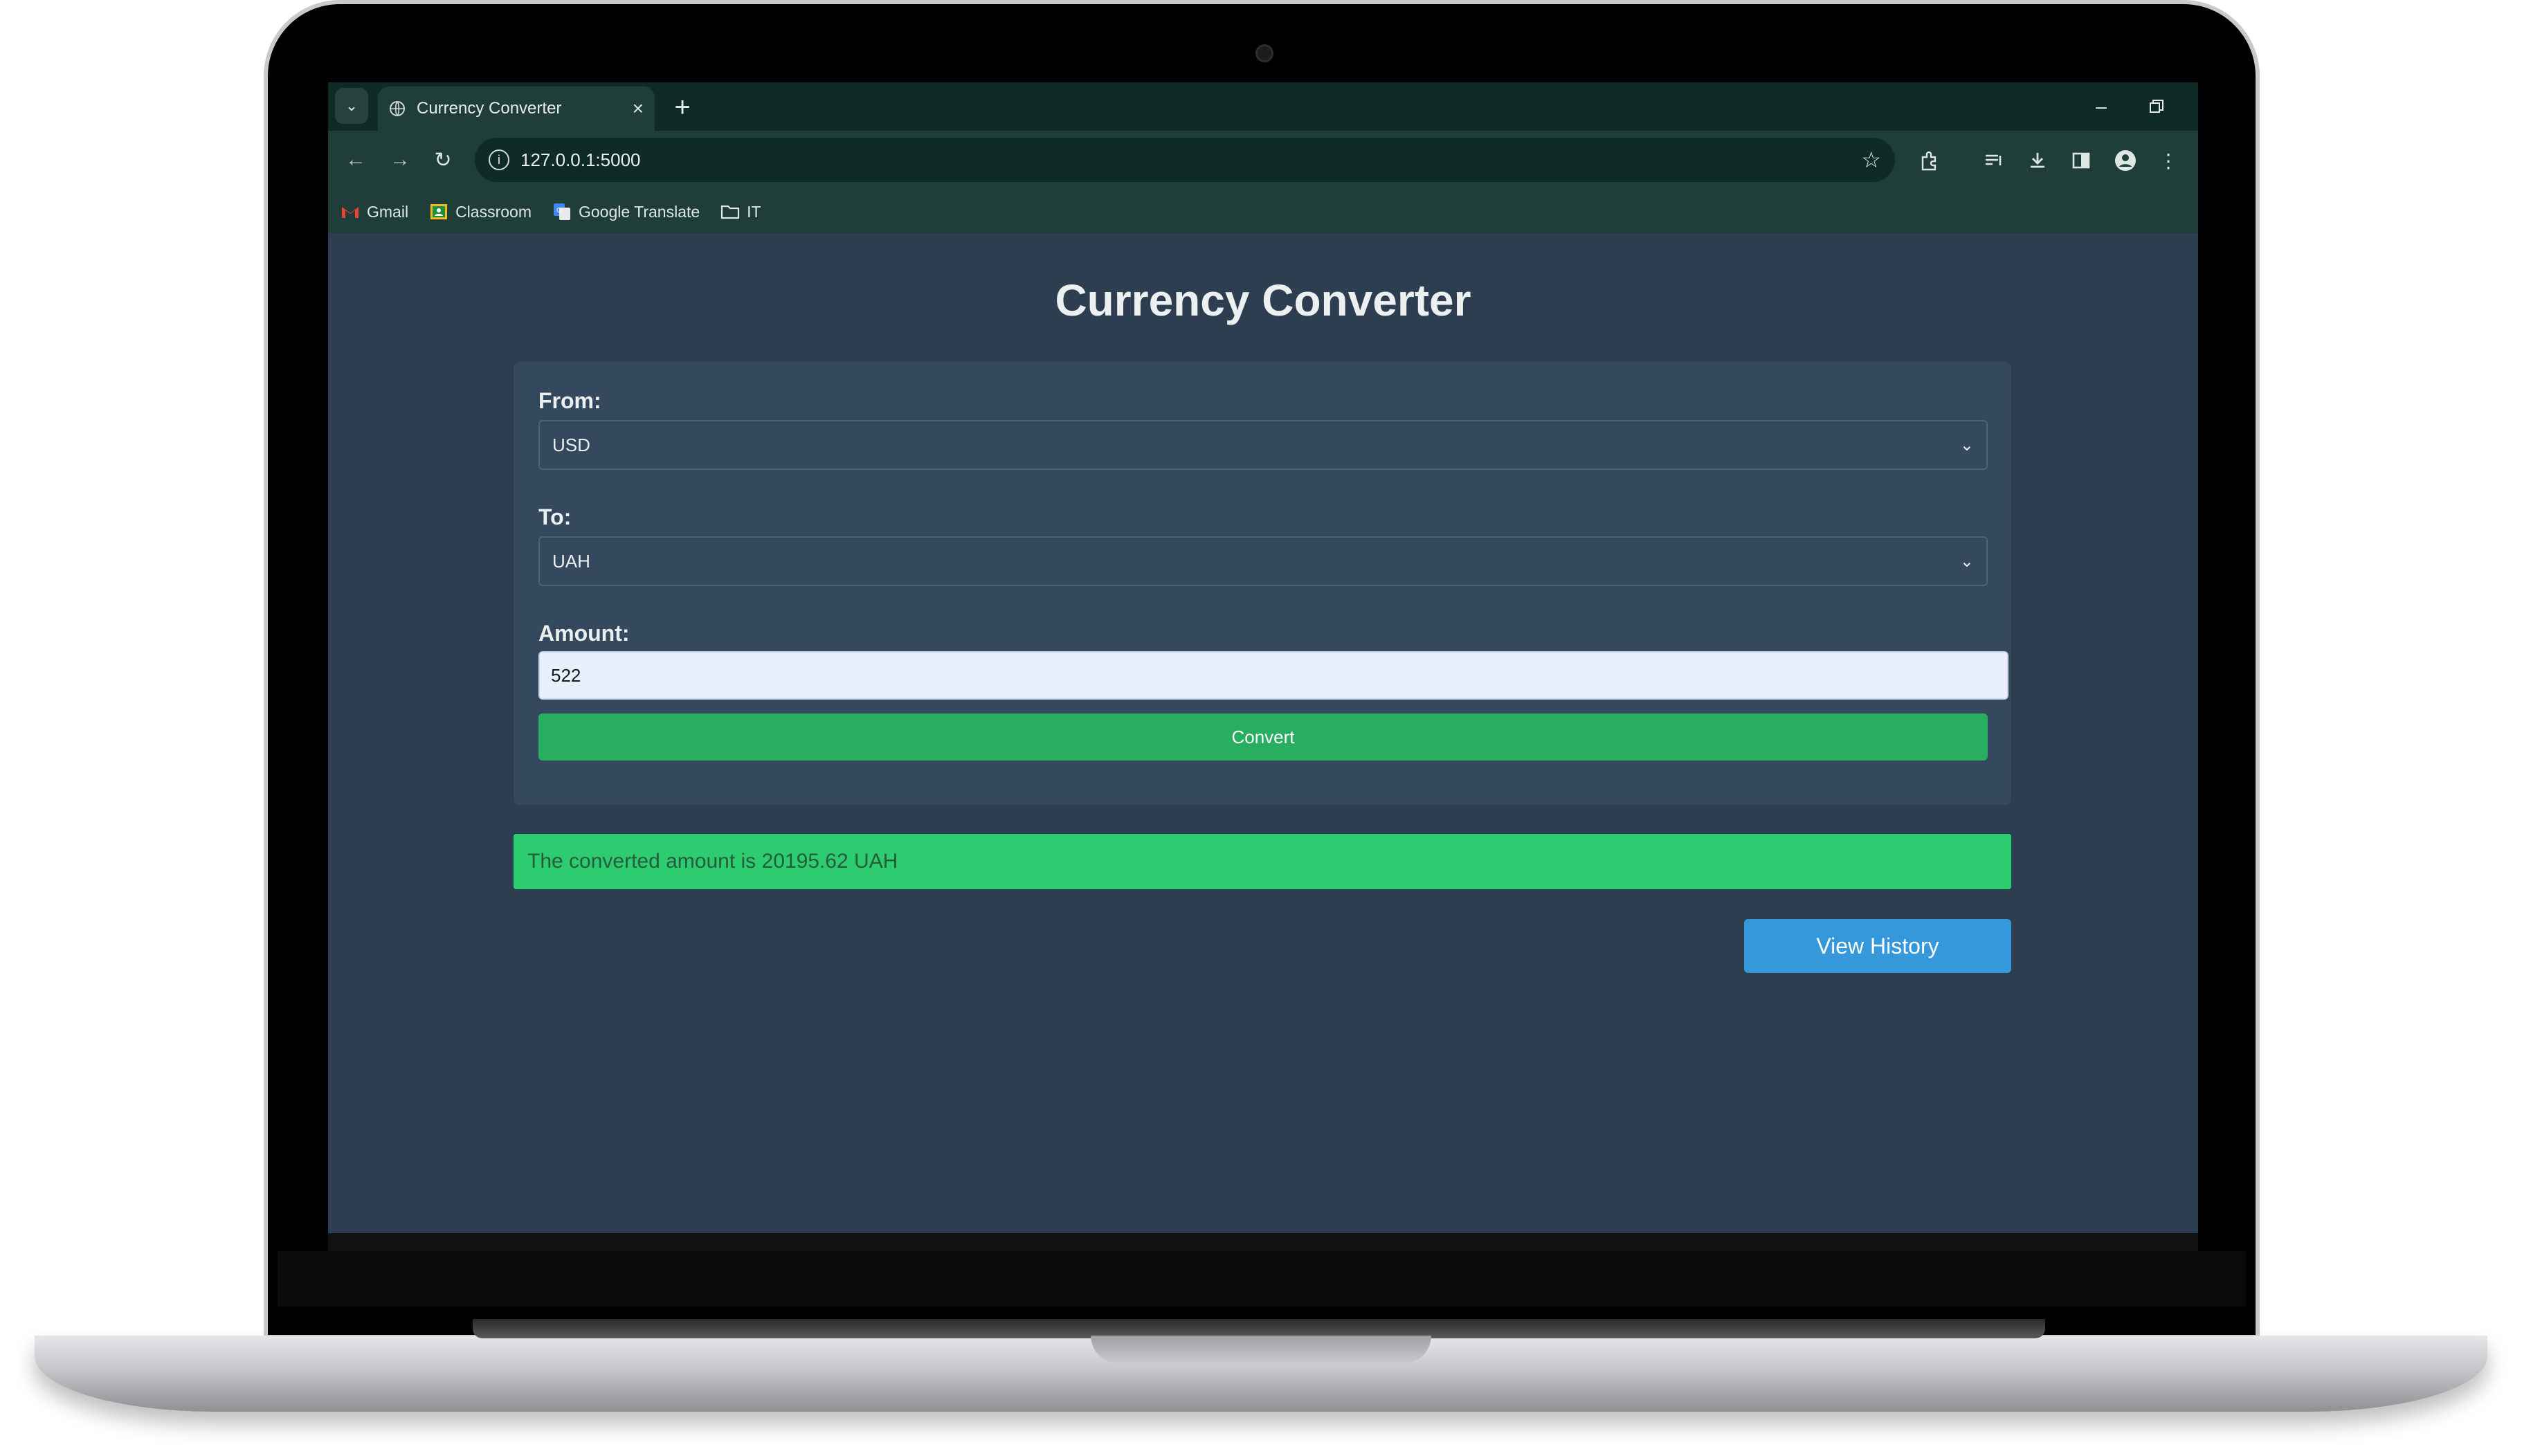 The image size is (2522, 1456). I want to click on restore-button, so click(2156, 106).